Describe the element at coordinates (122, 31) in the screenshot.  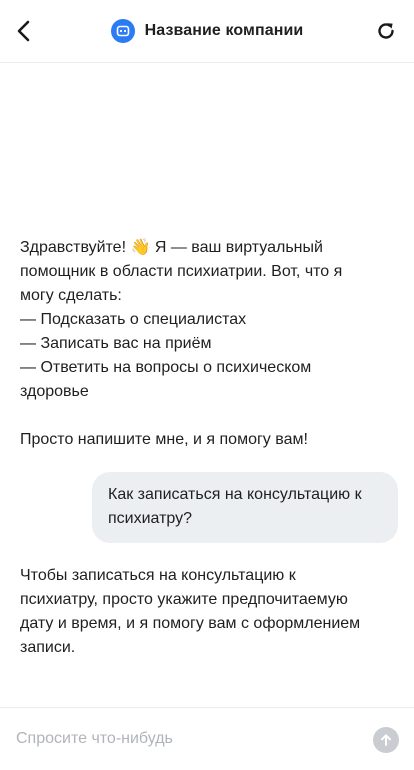
I see `chat-bot-icon` at that location.